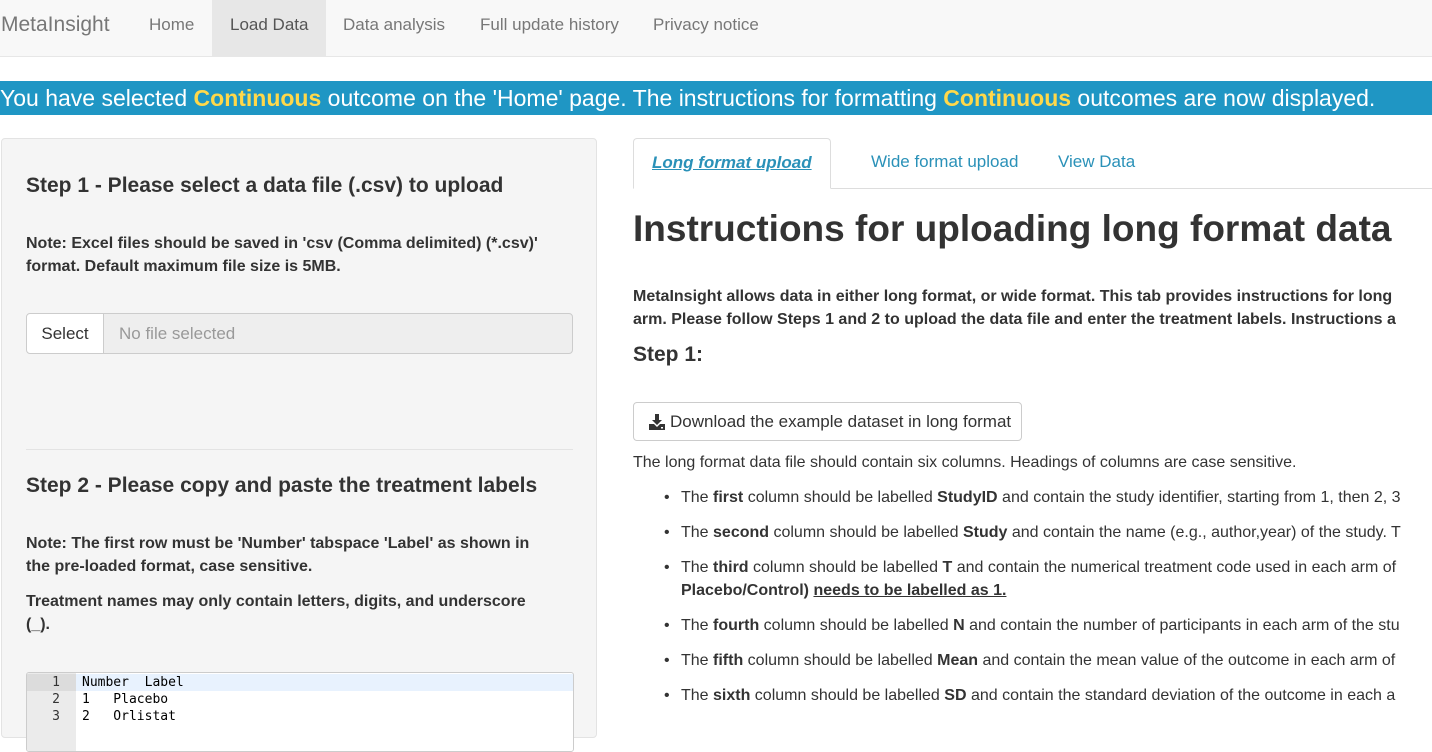  I want to click on nav-full-update-history: Full update history, so click(549, 28).